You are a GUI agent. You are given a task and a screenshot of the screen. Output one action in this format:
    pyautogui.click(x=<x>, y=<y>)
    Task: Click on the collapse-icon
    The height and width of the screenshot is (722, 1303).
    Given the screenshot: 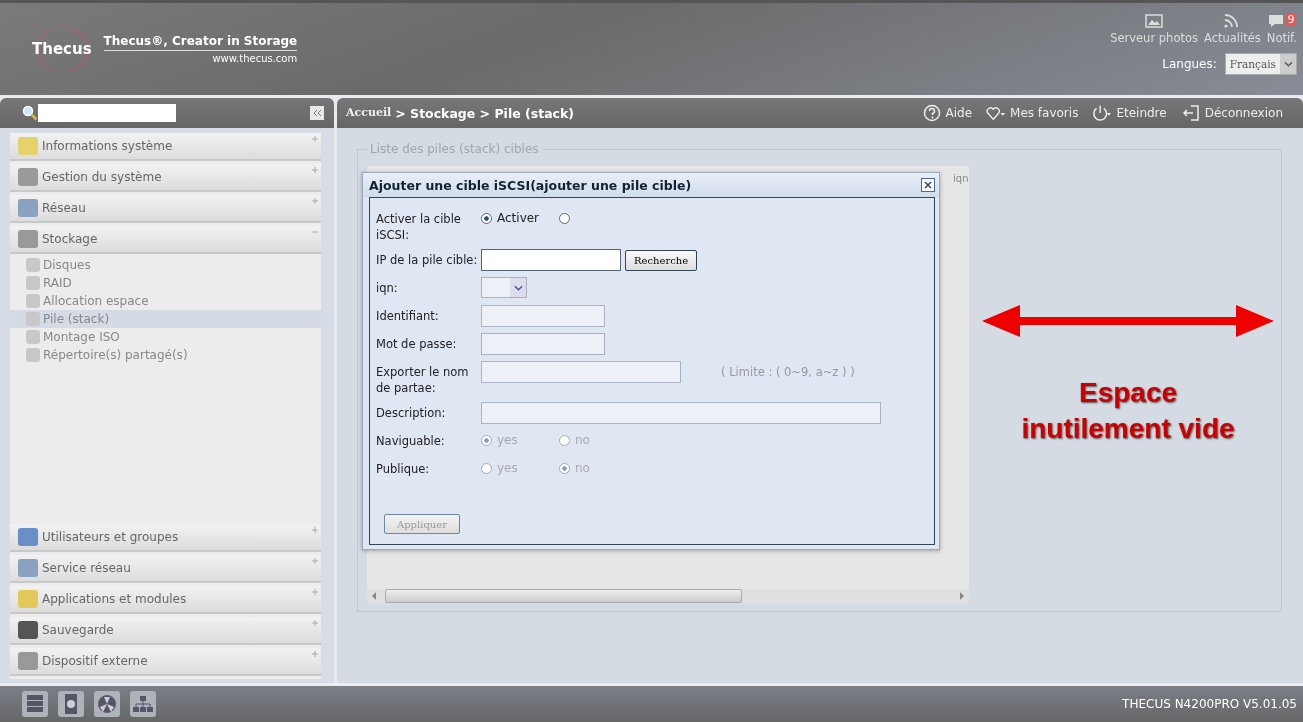 What is the action you would take?
    pyautogui.click(x=317, y=113)
    